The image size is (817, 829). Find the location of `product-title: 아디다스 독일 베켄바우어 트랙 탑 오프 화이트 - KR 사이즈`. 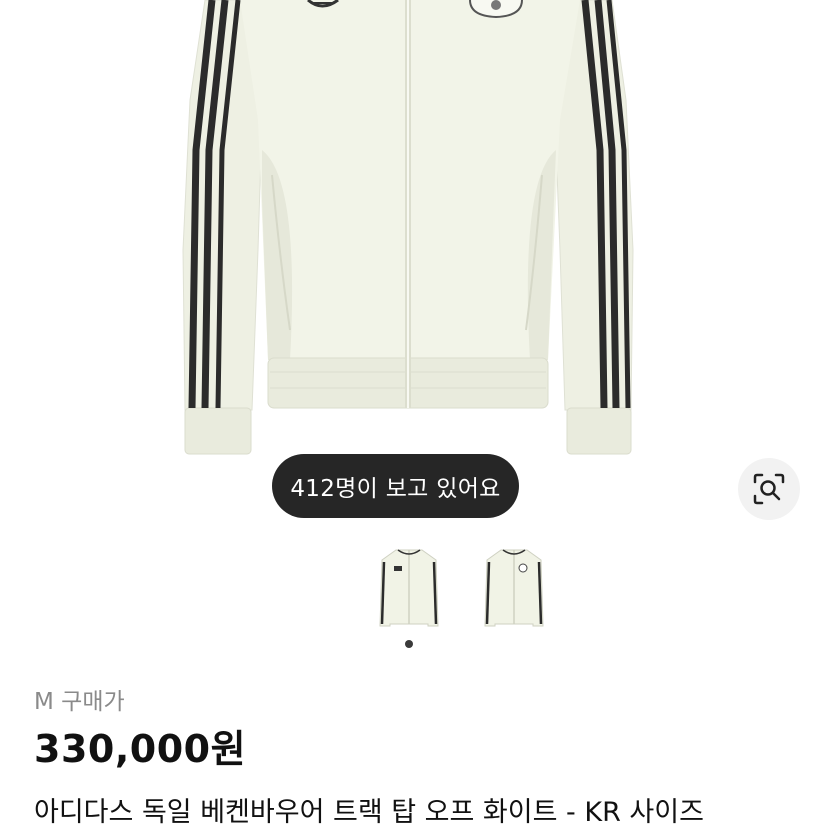

product-title: 아디다스 독일 베켄바우어 트랙 탑 오프 화이트 - KR 사이즈 is located at coordinates (369, 812).